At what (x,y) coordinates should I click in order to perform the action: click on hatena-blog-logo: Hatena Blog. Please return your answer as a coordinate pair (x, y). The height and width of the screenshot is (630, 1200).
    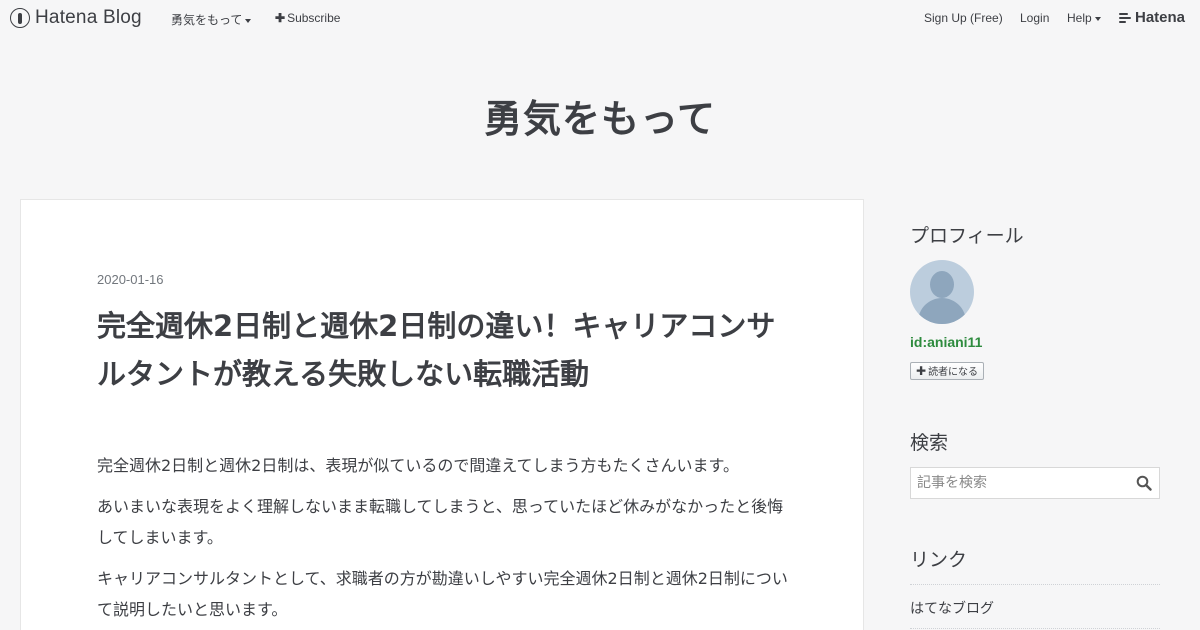
    Looking at the image, I should click on (76, 18).